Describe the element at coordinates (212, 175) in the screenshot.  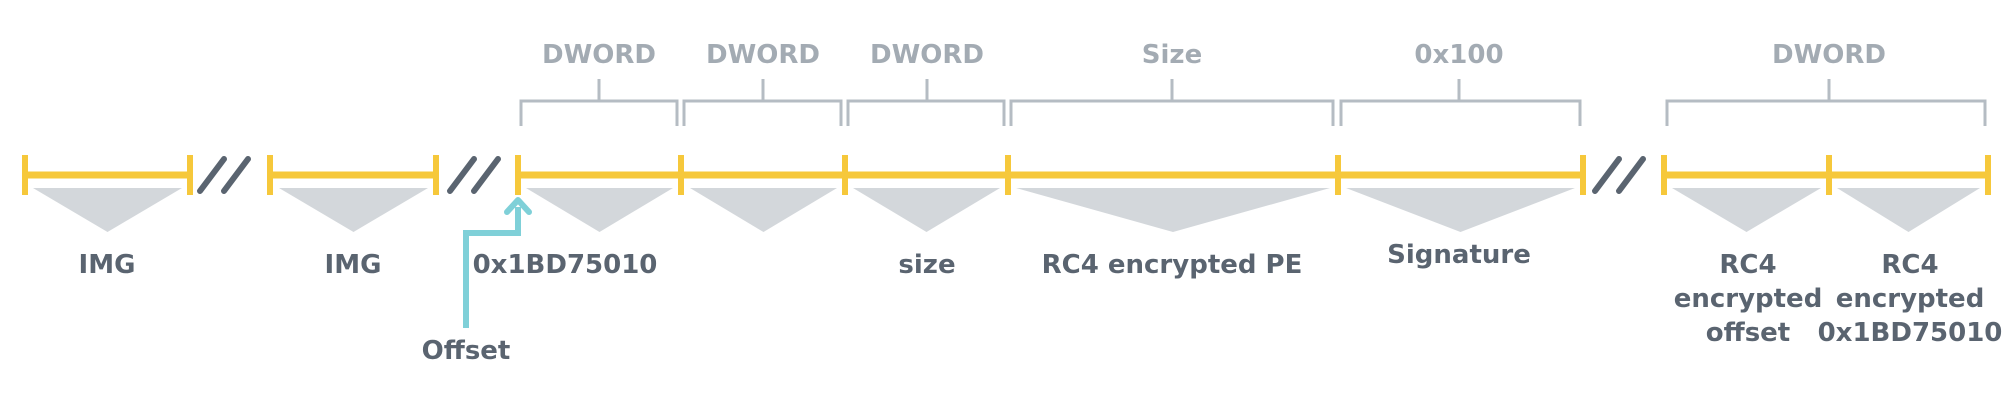
I see `break-mark-icon-1a` at that location.